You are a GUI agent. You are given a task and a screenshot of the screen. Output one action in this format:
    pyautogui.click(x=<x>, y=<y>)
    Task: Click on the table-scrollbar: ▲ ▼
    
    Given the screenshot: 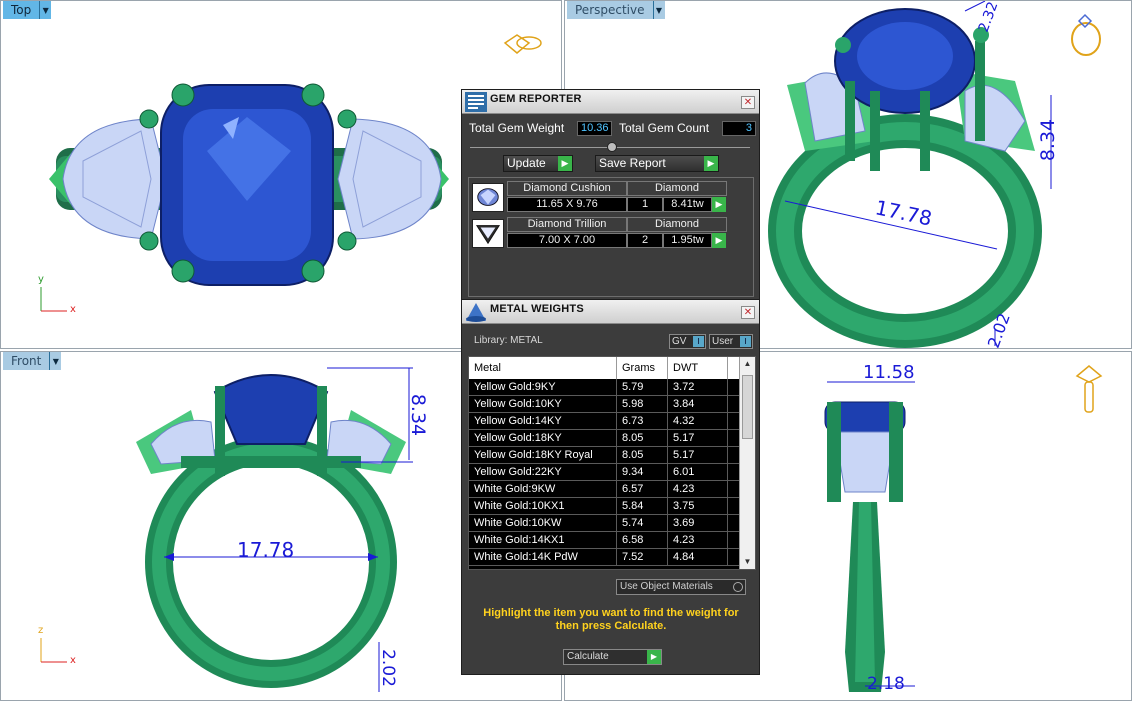 What is the action you would take?
    pyautogui.click(x=747, y=463)
    